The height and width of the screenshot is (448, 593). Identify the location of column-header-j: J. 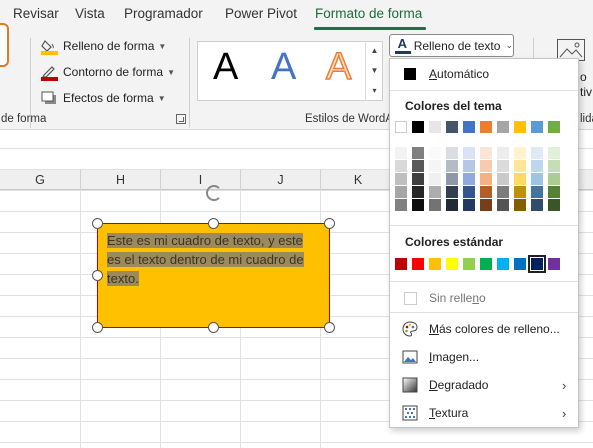
(281, 180).